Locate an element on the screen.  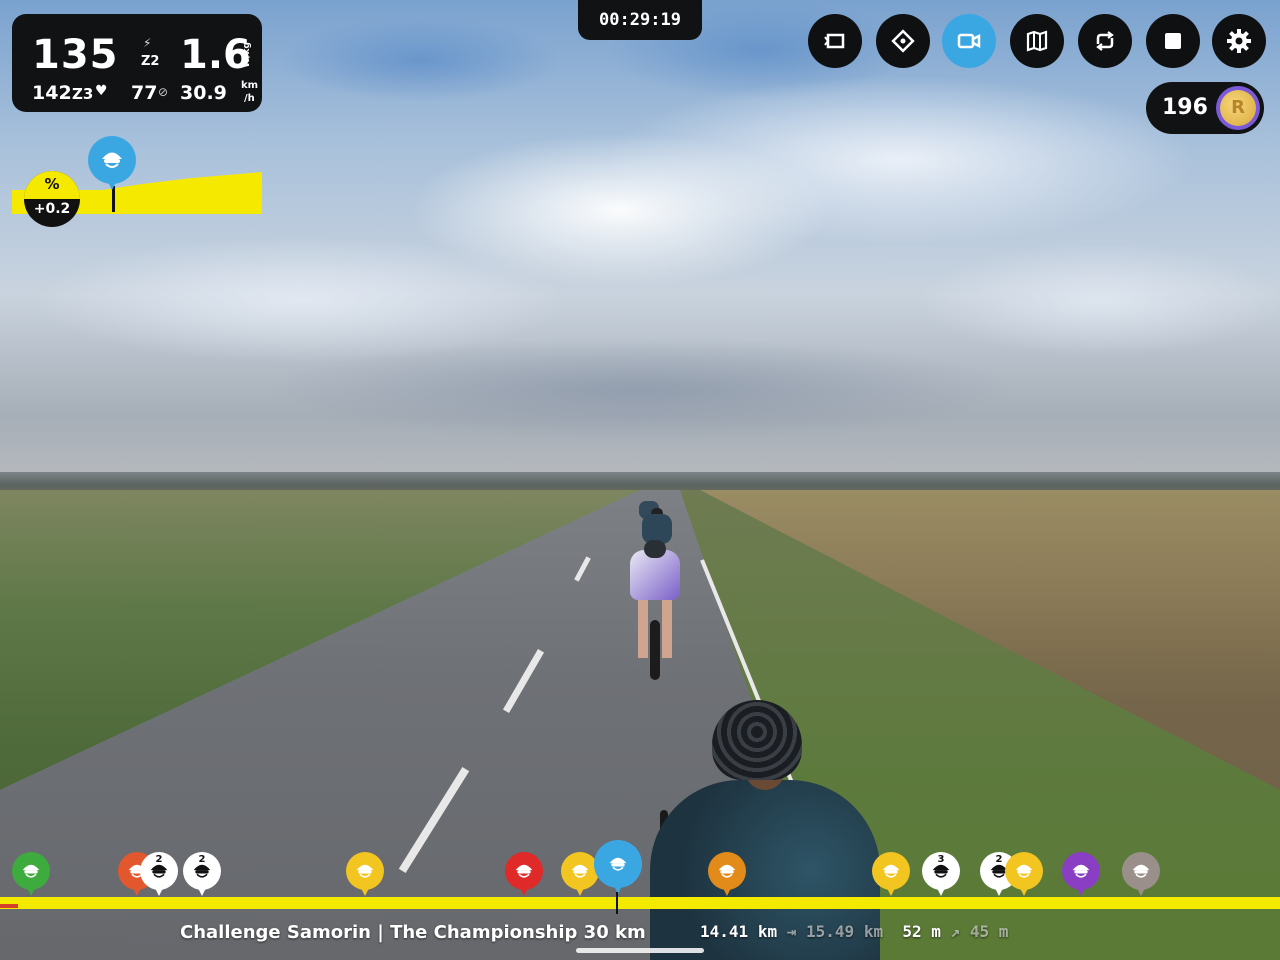
grade-symbol: % is located at coordinates (52, 184).